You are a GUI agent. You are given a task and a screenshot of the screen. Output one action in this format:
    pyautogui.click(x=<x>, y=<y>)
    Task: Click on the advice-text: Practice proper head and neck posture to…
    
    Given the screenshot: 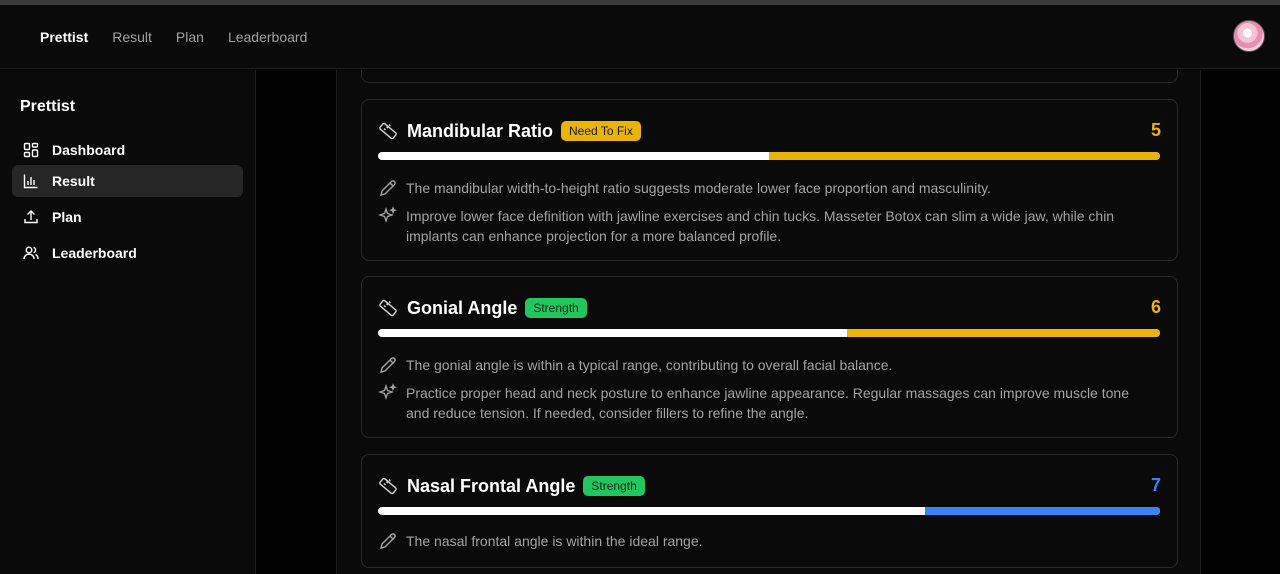 What is the action you would take?
    pyautogui.click(x=767, y=403)
    